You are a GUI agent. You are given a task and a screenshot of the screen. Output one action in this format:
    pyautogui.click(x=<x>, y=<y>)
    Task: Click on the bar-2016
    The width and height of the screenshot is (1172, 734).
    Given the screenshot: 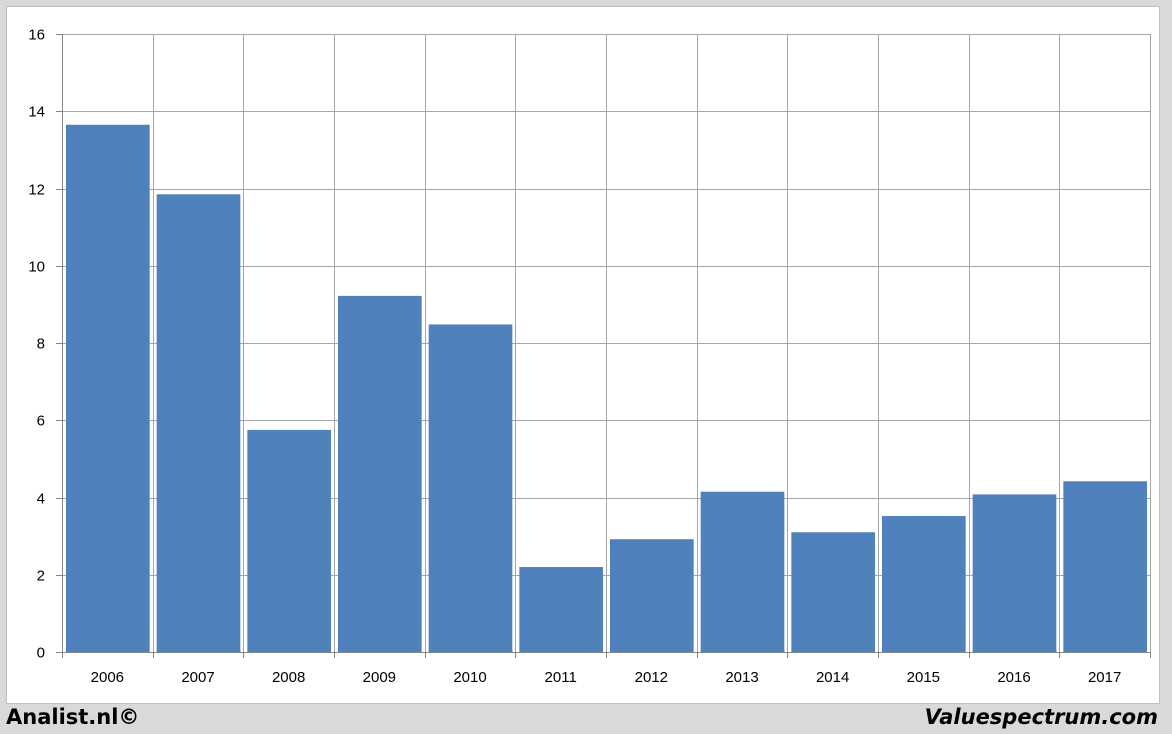 What is the action you would take?
    pyautogui.click(x=1014, y=573)
    